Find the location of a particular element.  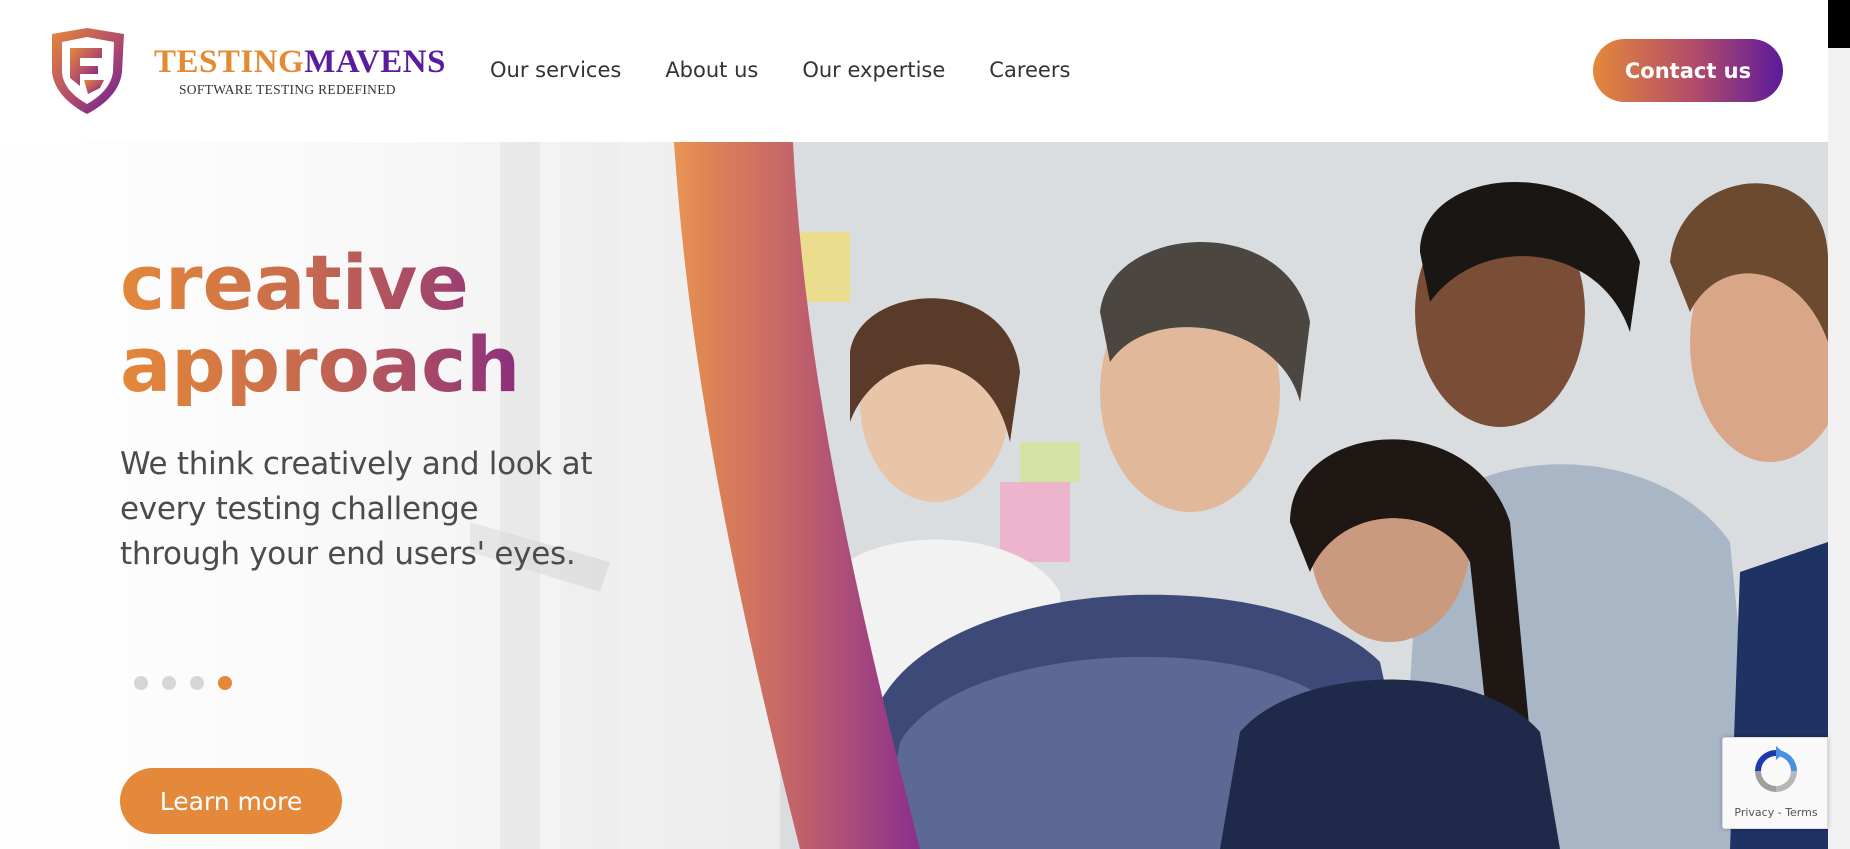

headline-line-2: approach is located at coordinates (320, 364).